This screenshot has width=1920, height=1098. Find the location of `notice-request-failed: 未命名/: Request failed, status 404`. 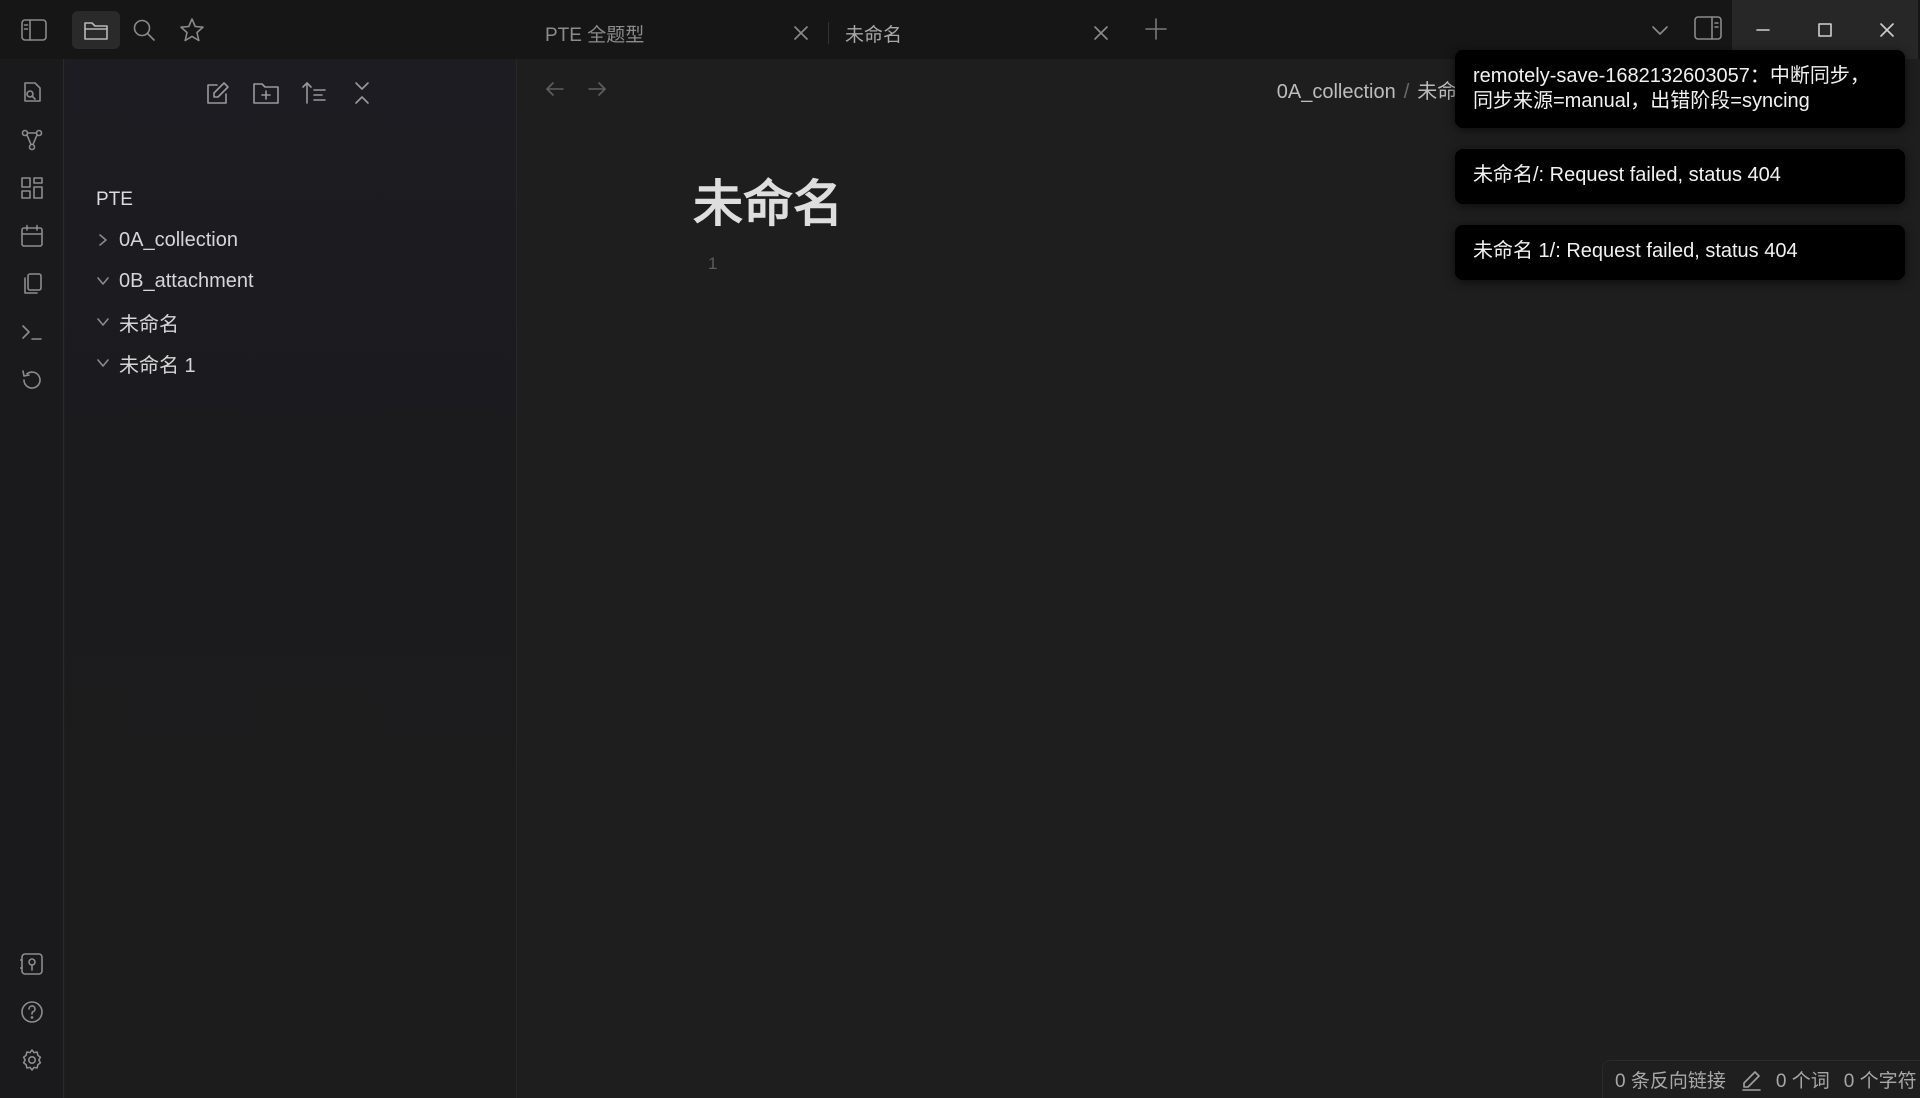

notice-request-failed: 未命名/: Request failed, status 404 is located at coordinates (1680, 176).